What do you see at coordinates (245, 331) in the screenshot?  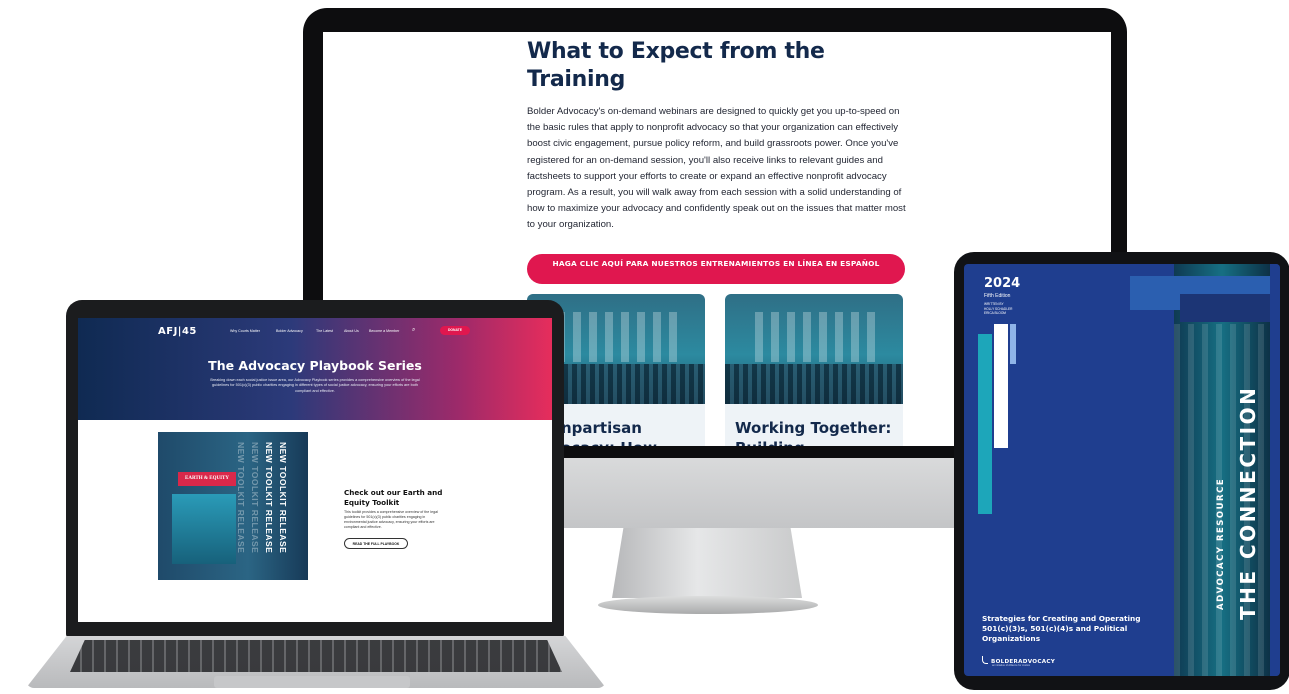 I see `nav-item-why-courts-matter: Why Courts Matter` at bounding box center [245, 331].